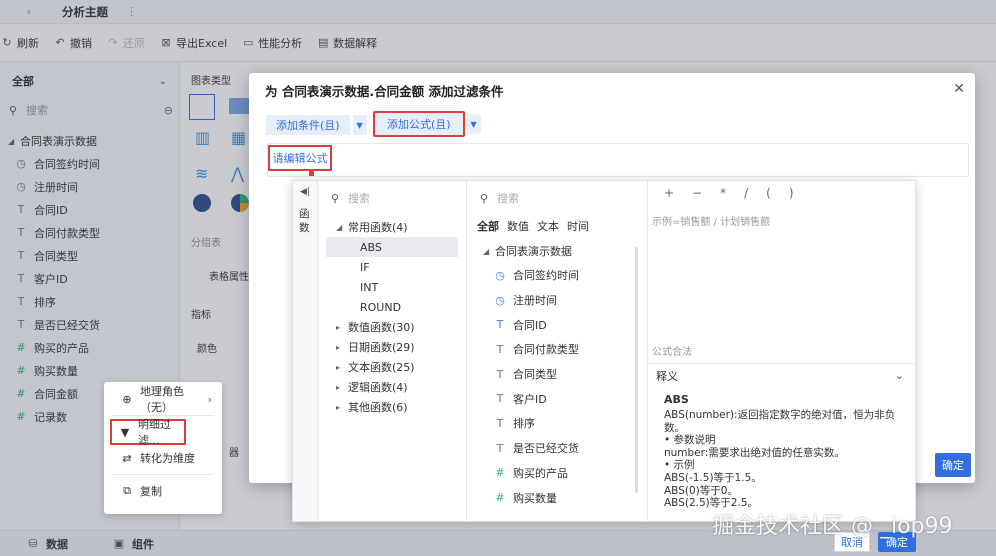 This screenshot has height=556, width=996. What do you see at coordinates (782, 375) in the screenshot?
I see `explain-header: 释义 ⌄` at bounding box center [782, 375].